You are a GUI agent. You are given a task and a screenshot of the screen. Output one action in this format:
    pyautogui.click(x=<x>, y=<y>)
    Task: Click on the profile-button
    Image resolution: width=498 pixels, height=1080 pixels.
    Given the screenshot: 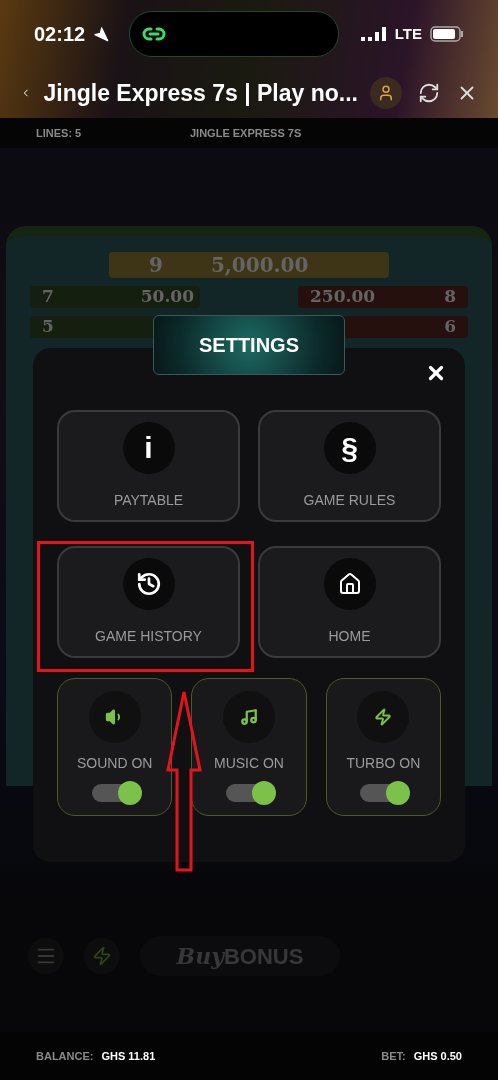 What is the action you would take?
    pyautogui.click(x=386, y=93)
    